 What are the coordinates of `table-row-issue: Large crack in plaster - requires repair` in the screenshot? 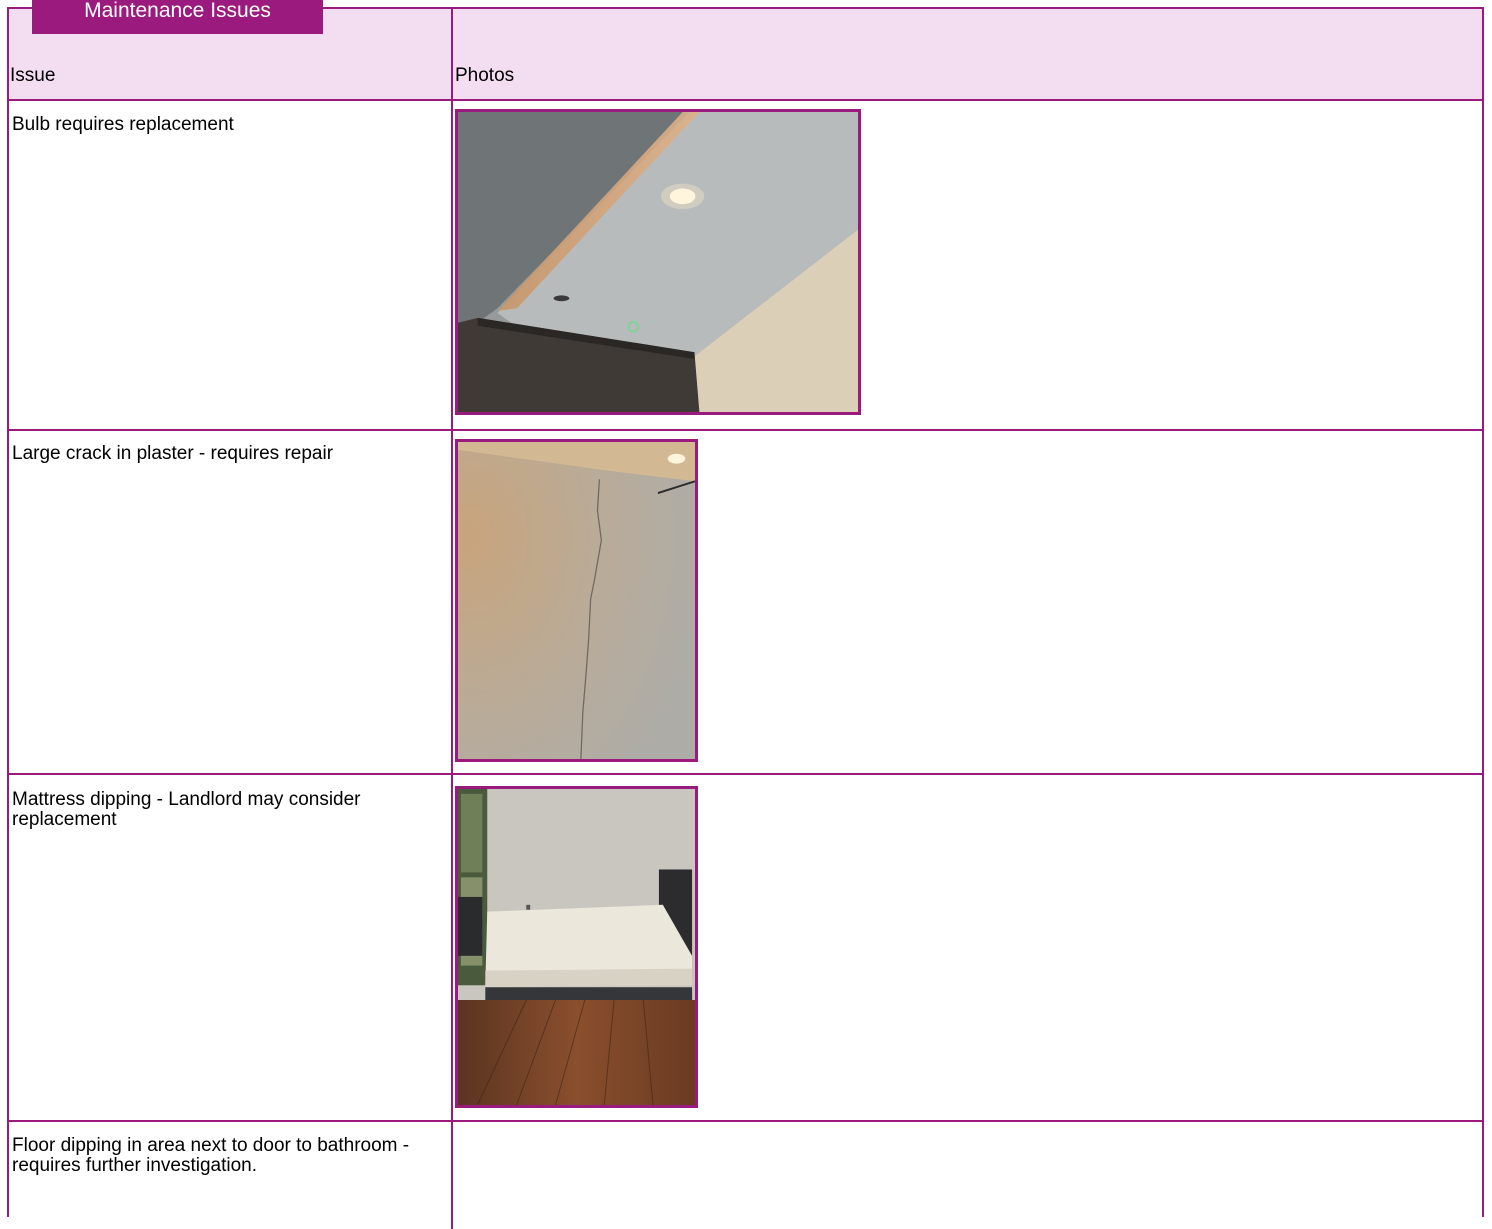 It's located at (173, 453).